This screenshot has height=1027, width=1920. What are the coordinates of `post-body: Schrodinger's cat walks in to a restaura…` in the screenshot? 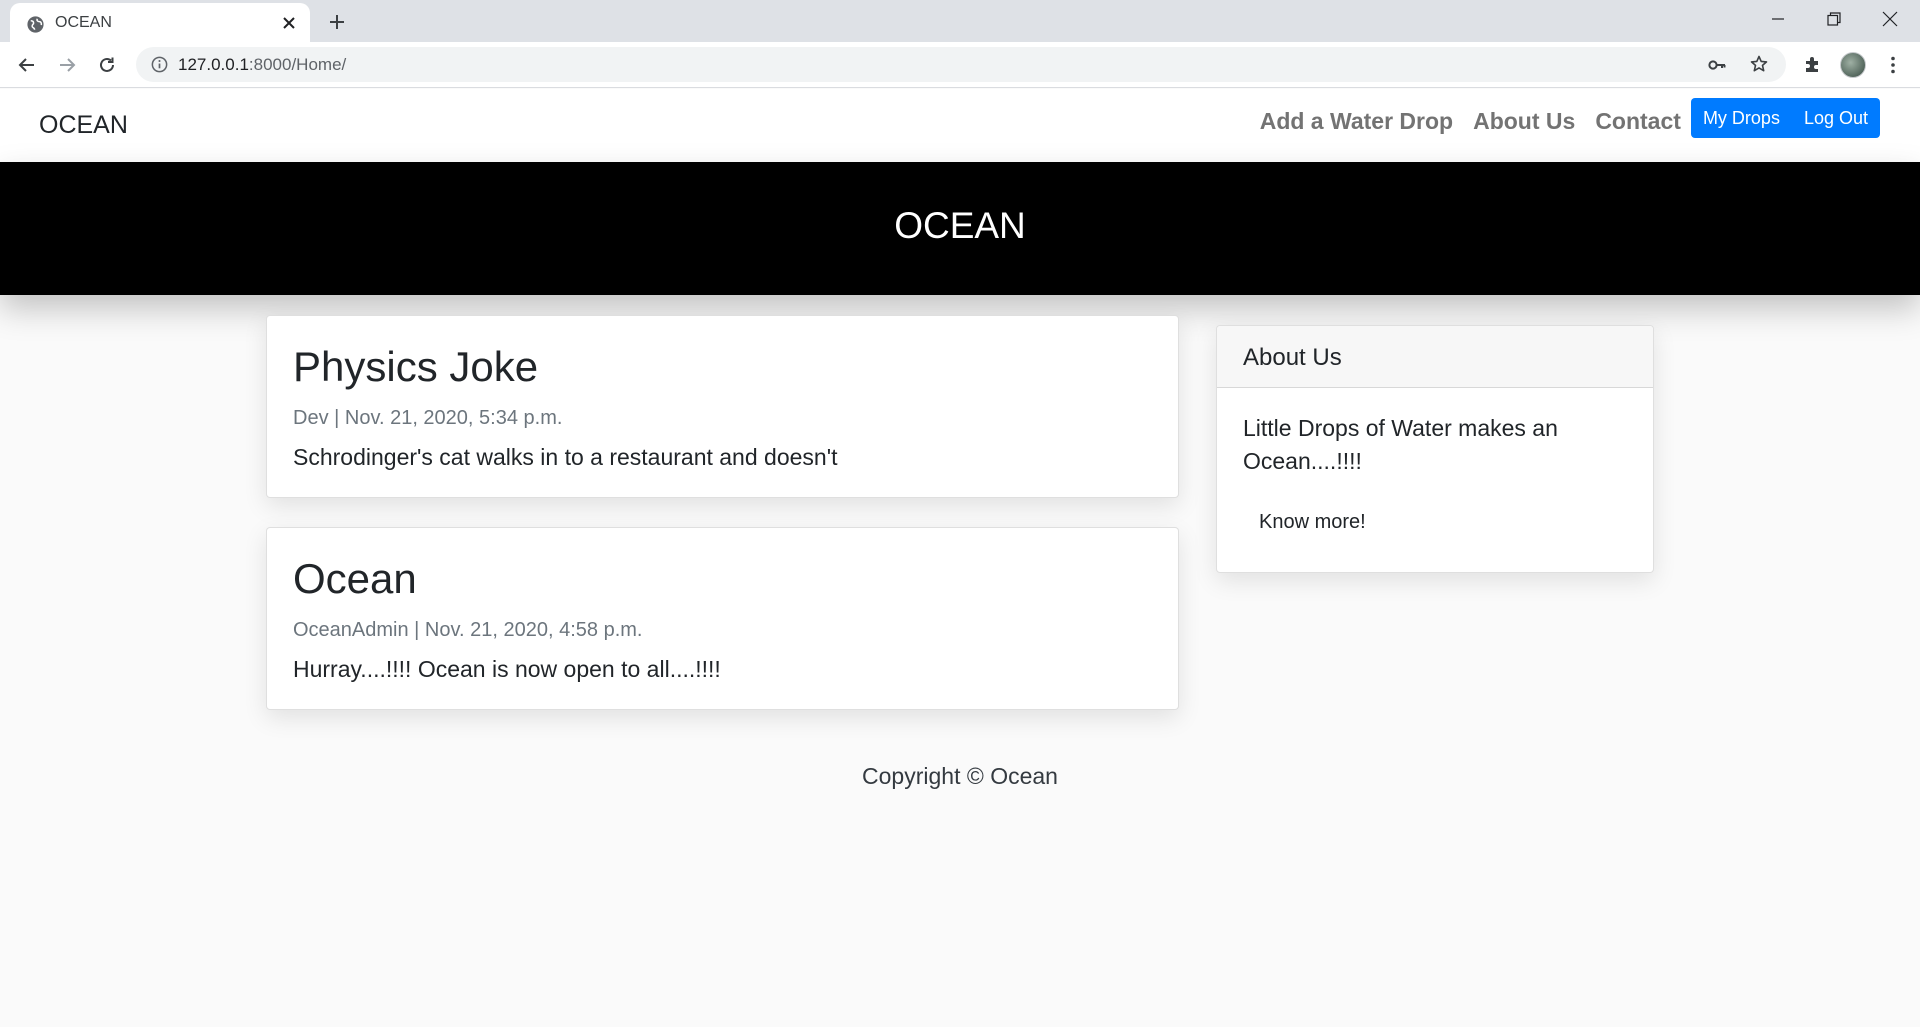 It's located at (565, 457).